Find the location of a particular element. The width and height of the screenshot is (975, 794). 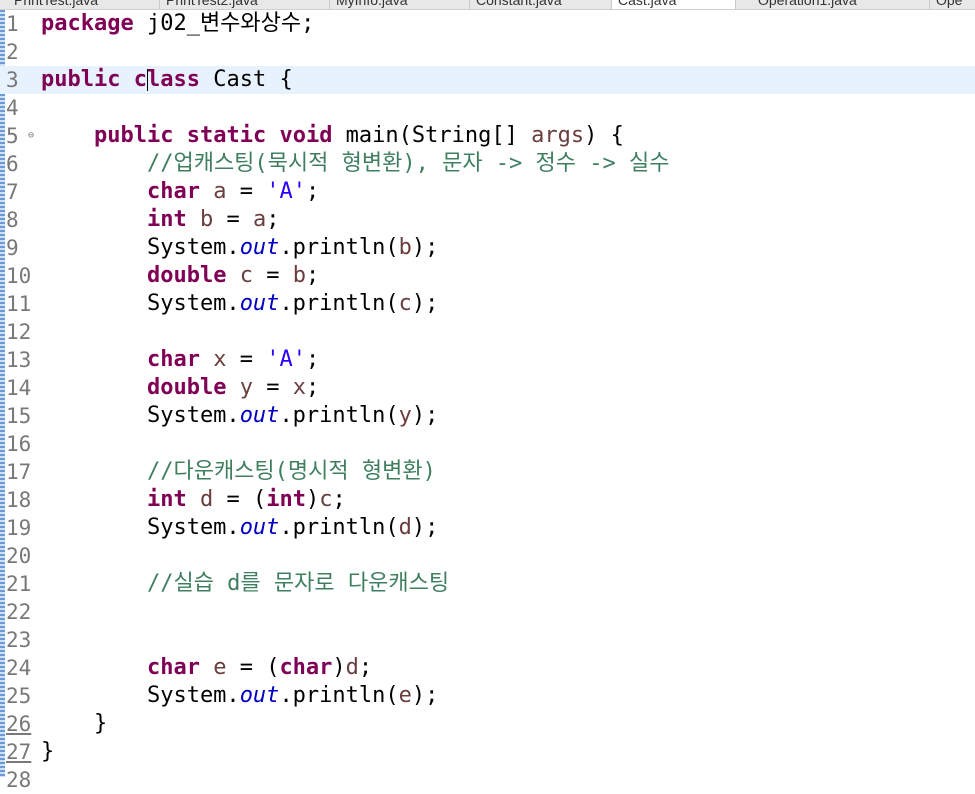

line-number: 24 is located at coordinates (19, 668).